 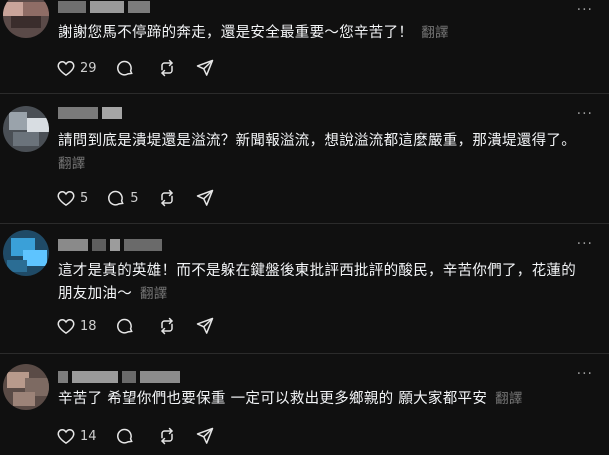 What do you see at coordinates (134, 198) in the screenshot?
I see `reply-count: 5` at bounding box center [134, 198].